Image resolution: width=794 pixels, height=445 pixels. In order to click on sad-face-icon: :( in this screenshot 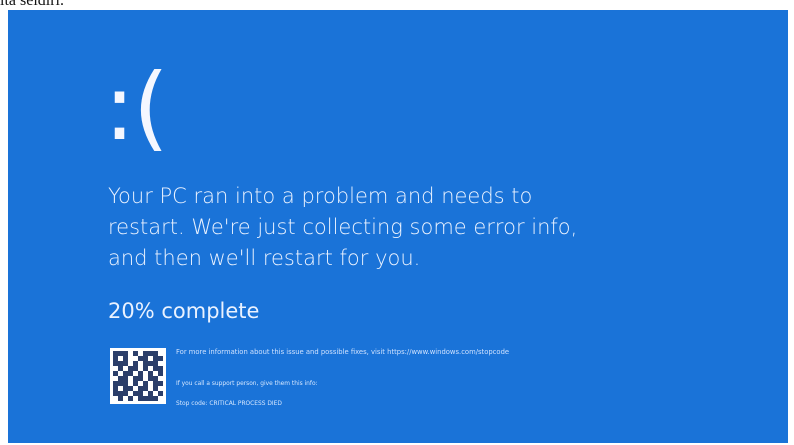, I will do `click(136, 107)`.